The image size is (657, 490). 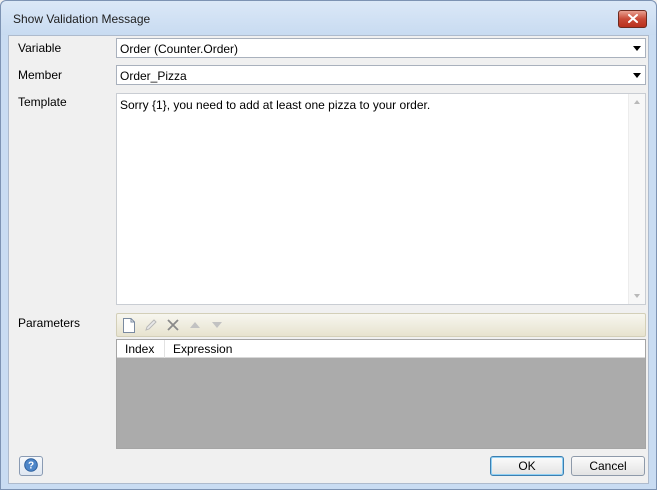 I want to click on edit-icon, so click(x=151, y=325).